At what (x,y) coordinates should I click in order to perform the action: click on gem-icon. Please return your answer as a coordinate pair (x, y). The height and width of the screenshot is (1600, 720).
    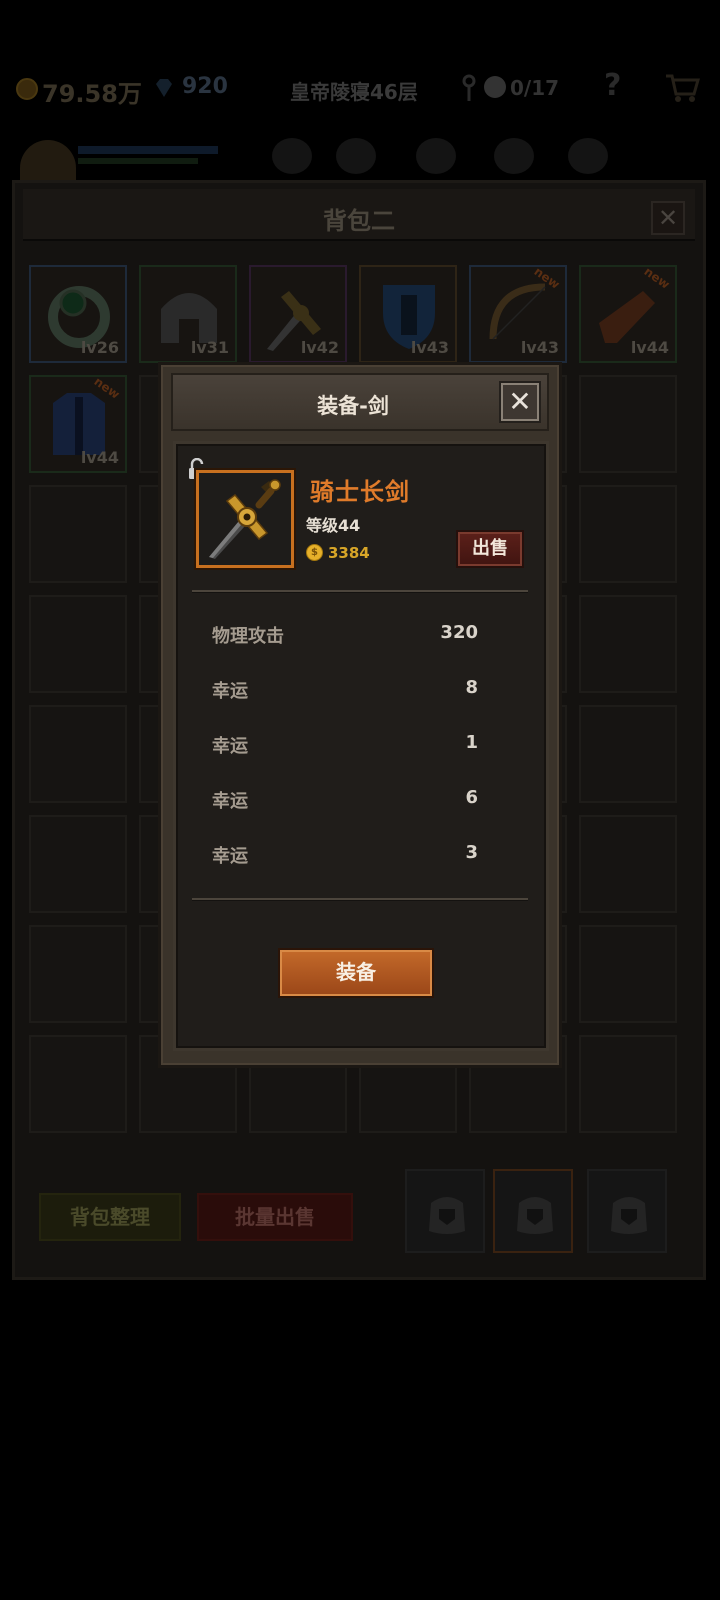
    Looking at the image, I should click on (164, 88).